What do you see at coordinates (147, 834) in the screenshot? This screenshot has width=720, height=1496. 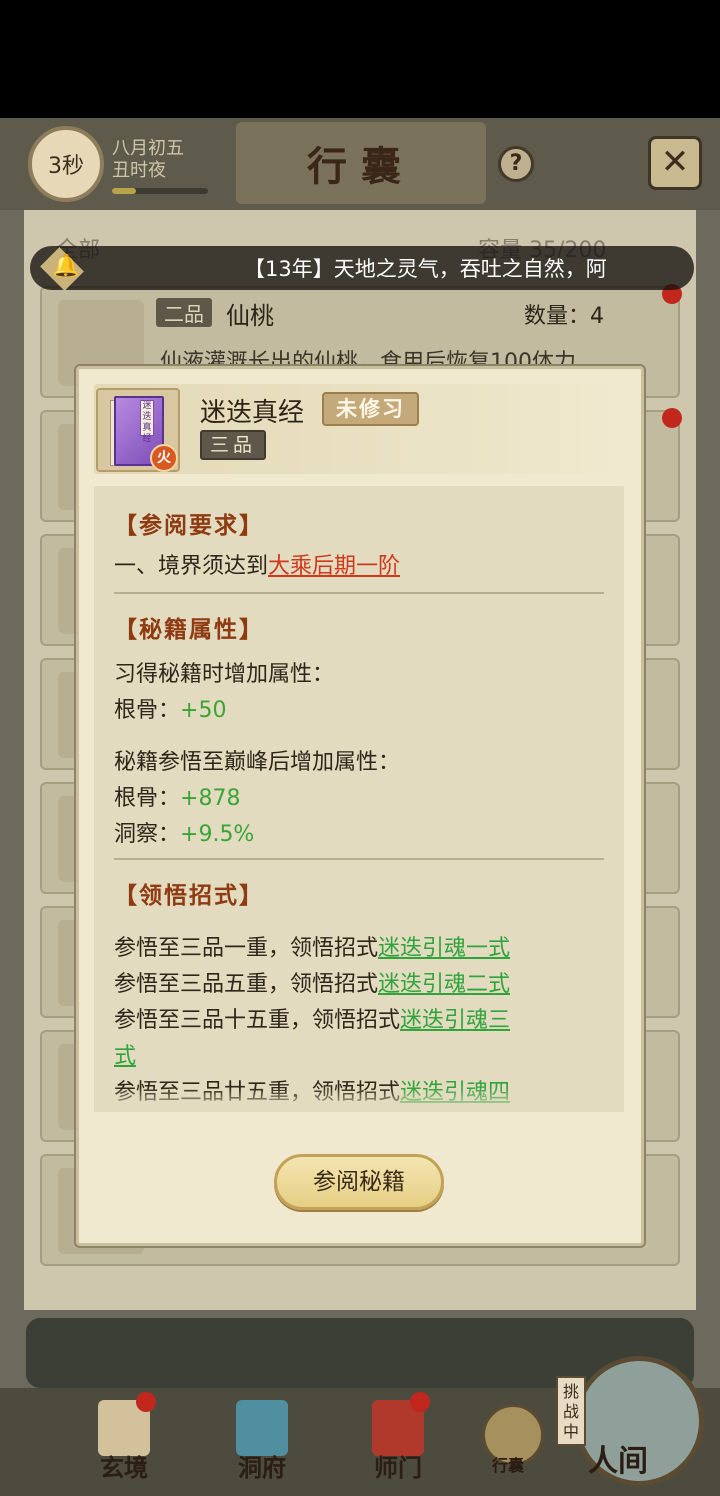 I see `stat-label: 洞察：` at bounding box center [147, 834].